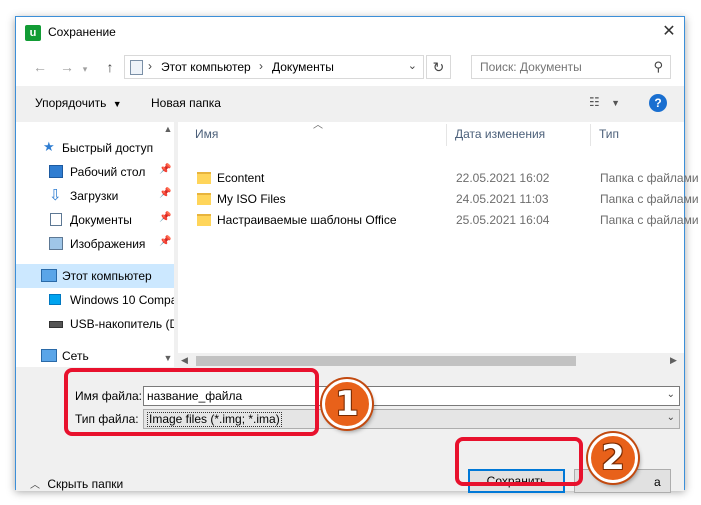 Image resolution: width=701 pixels, height=505 pixels. I want to click on recent-locations-chevron-icon: ▾, so click(85, 69).